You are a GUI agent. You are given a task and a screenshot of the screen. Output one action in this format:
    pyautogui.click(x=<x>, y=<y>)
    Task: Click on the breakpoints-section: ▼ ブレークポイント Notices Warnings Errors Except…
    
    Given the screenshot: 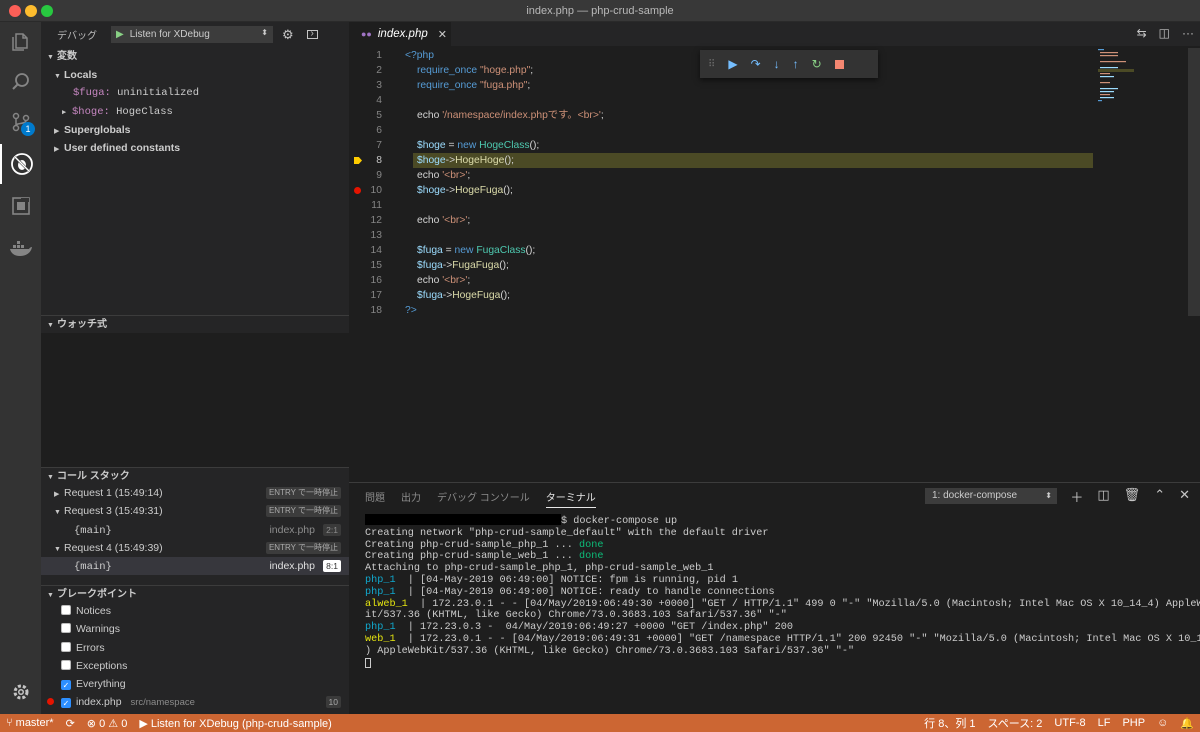 What is the action you would take?
    pyautogui.click(x=195, y=648)
    